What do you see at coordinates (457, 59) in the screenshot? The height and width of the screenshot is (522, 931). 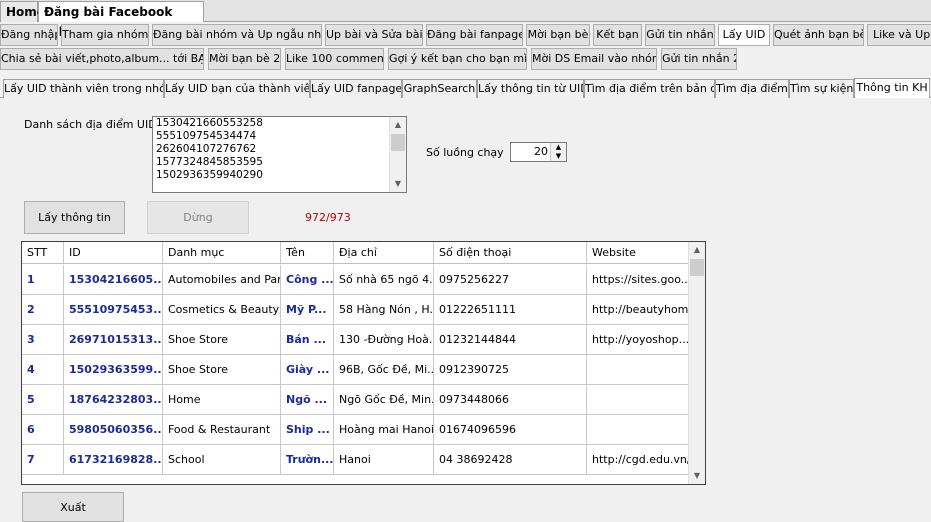 I see `suggest-friends-button: Gợi ý kết bạn cho bạn mình` at bounding box center [457, 59].